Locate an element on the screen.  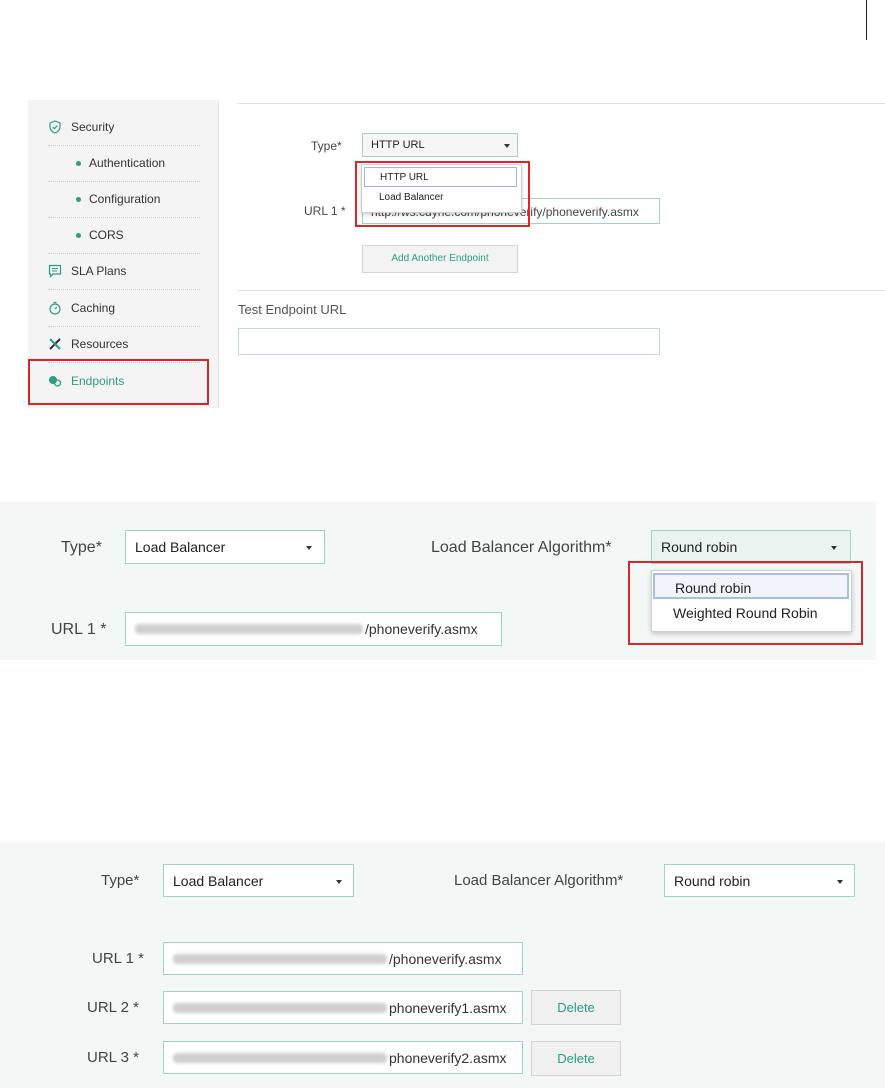
sidebar-item-resources: Resources is located at coordinates (124, 344).